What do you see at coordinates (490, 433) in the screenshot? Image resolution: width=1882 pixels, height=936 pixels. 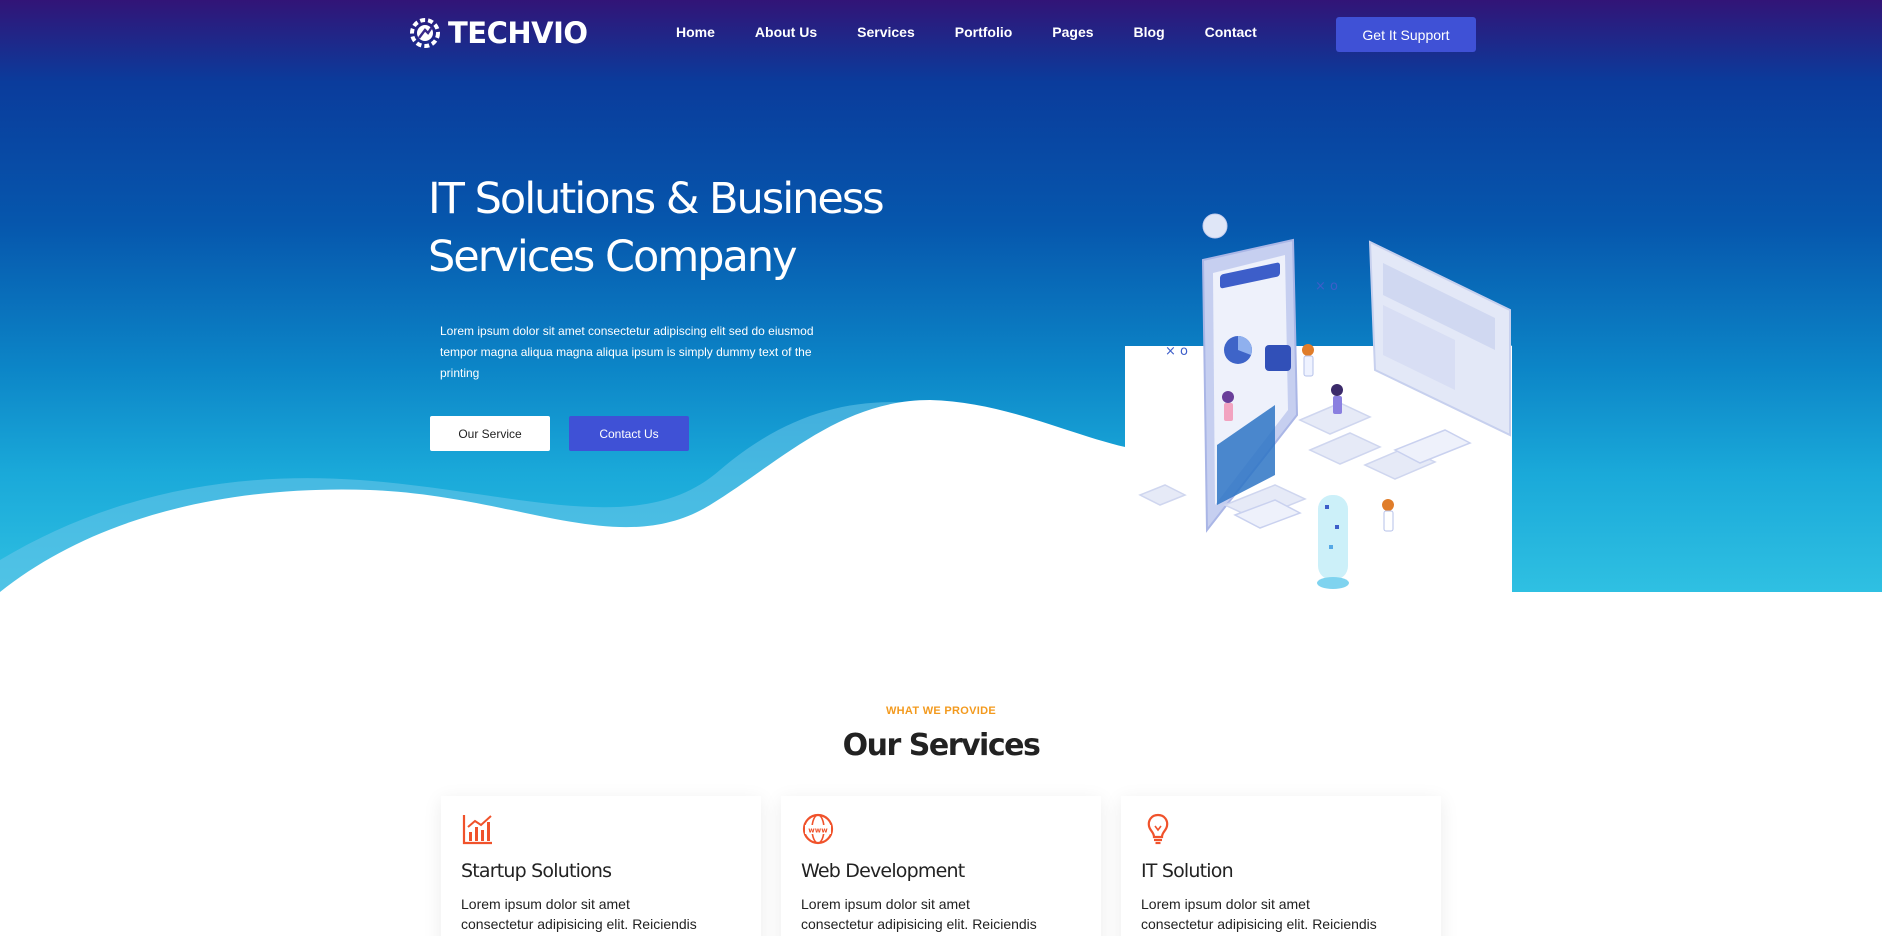 I see `our-service-button: Our Service` at bounding box center [490, 433].